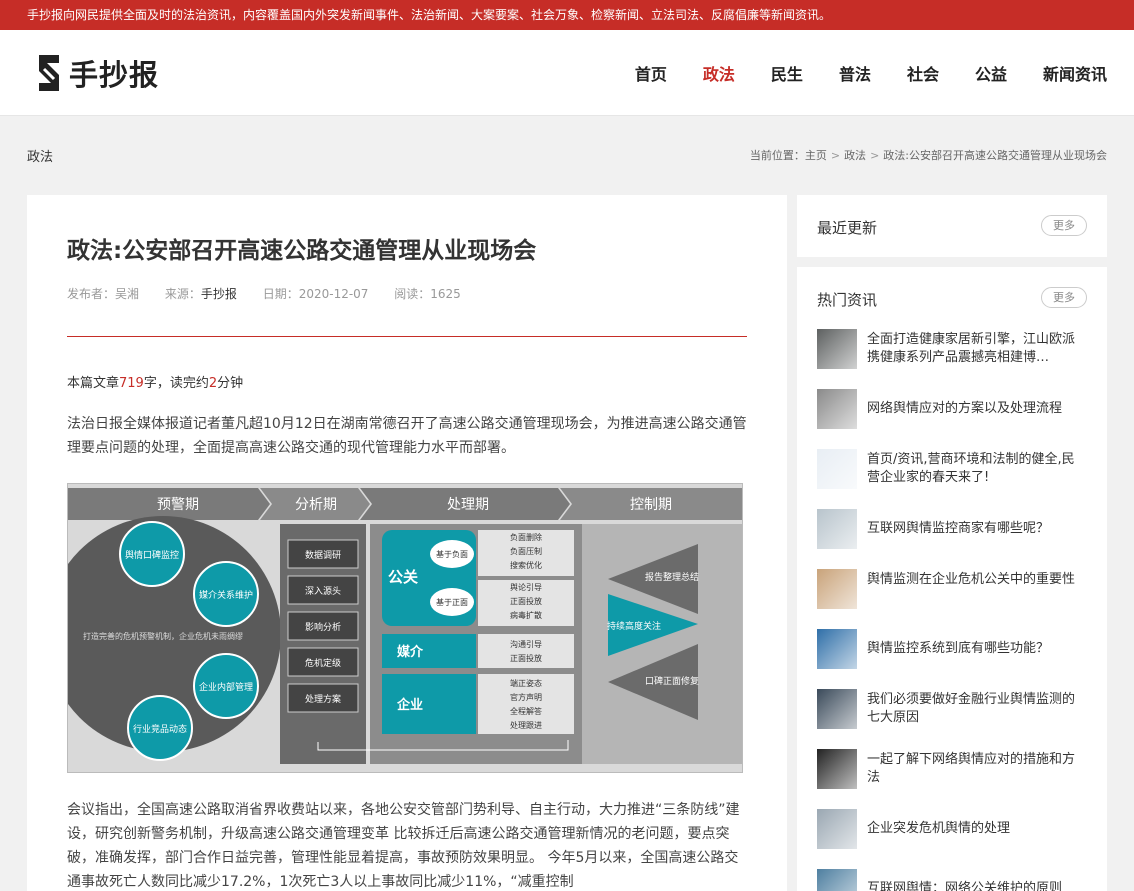 This screenshot has width=1134, height=891. I want to click on nav-item-news: 新闻资讯, so click(1075, 73).